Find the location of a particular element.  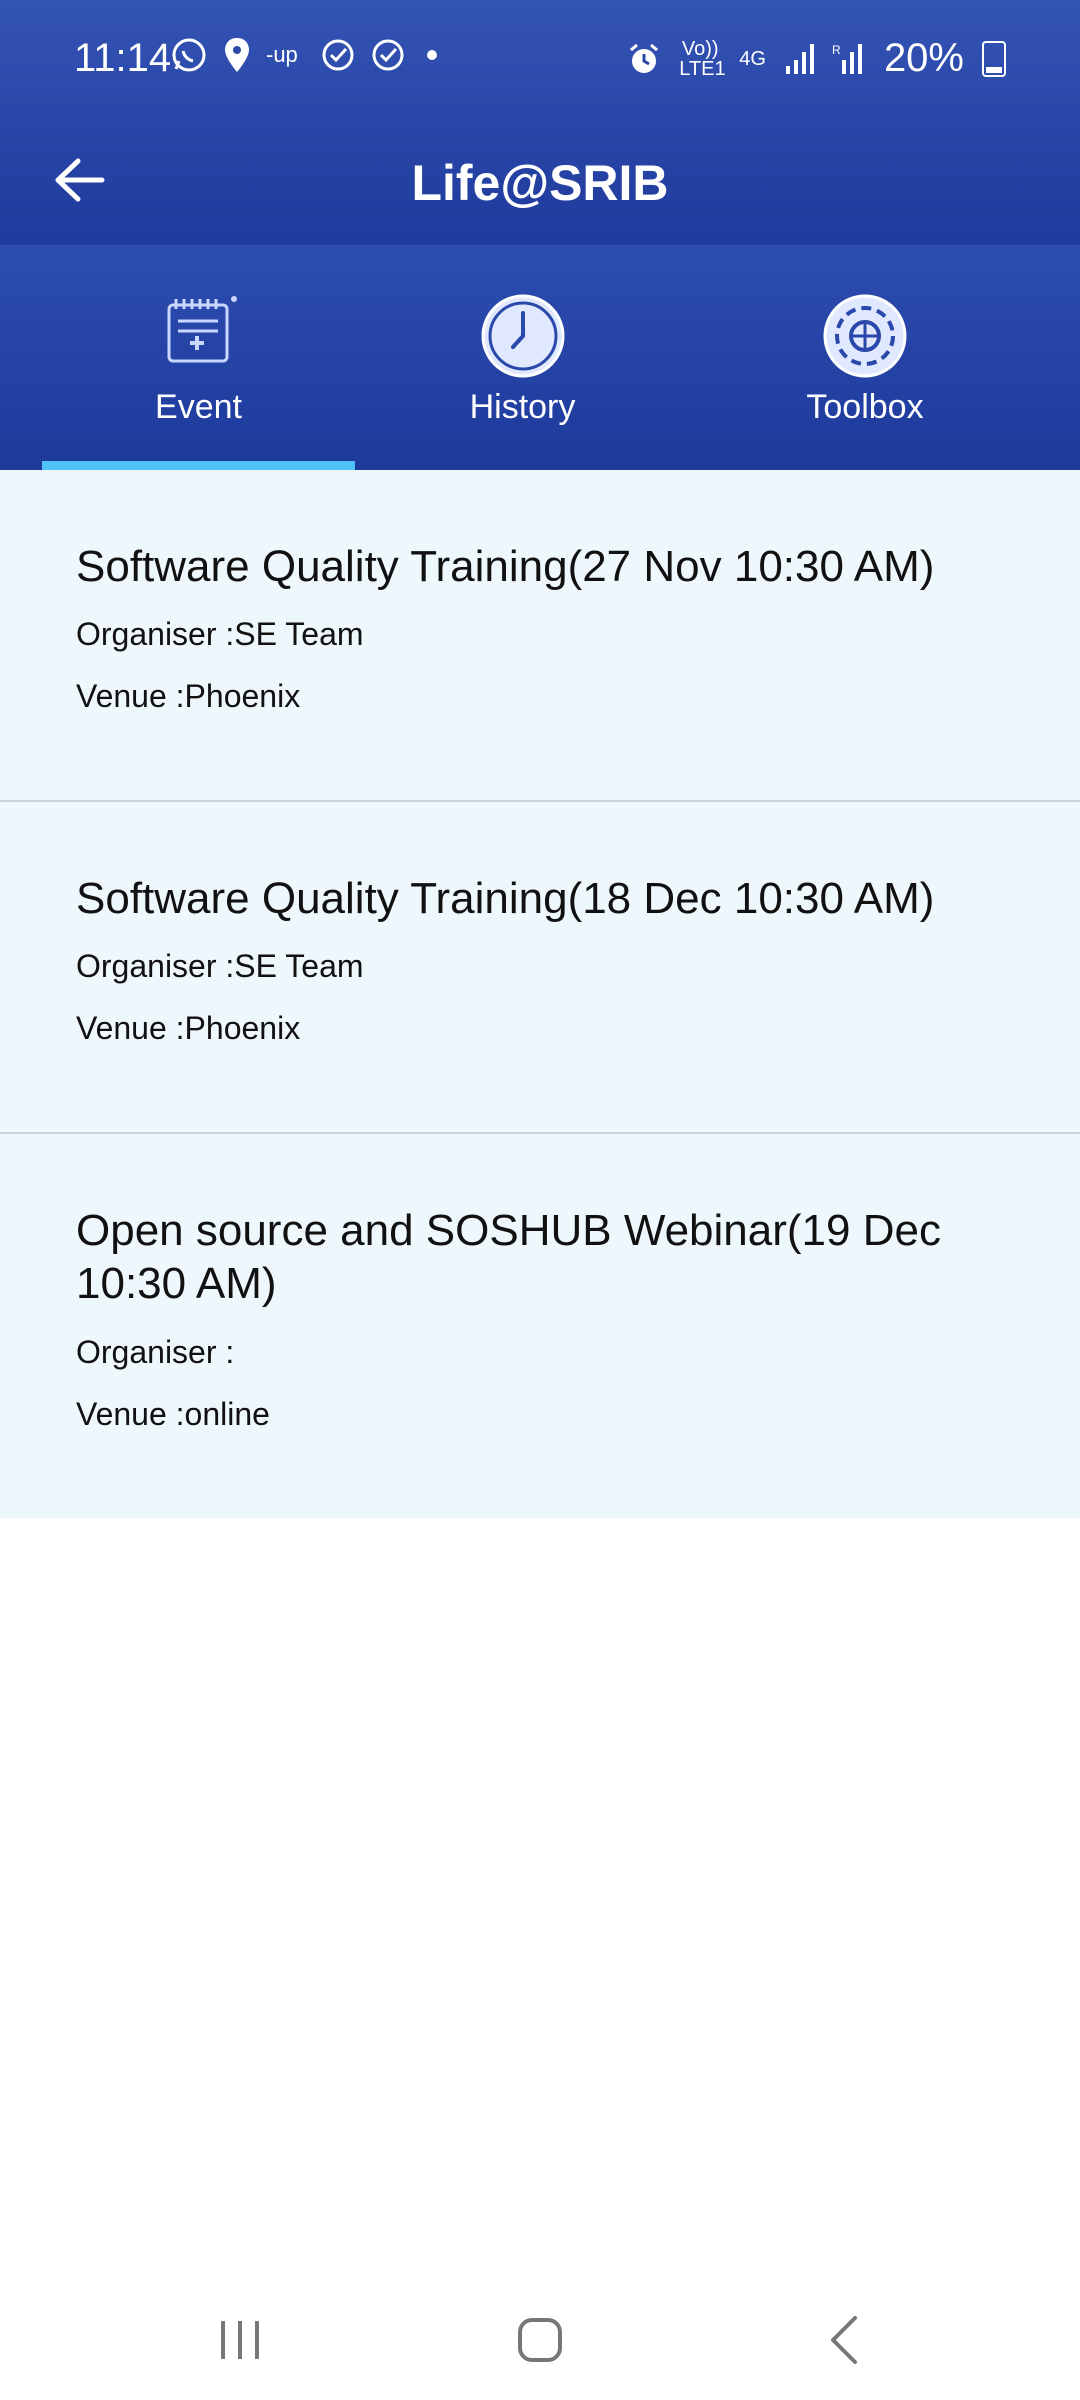

alarm-icon is located at coordinates (644, 58).